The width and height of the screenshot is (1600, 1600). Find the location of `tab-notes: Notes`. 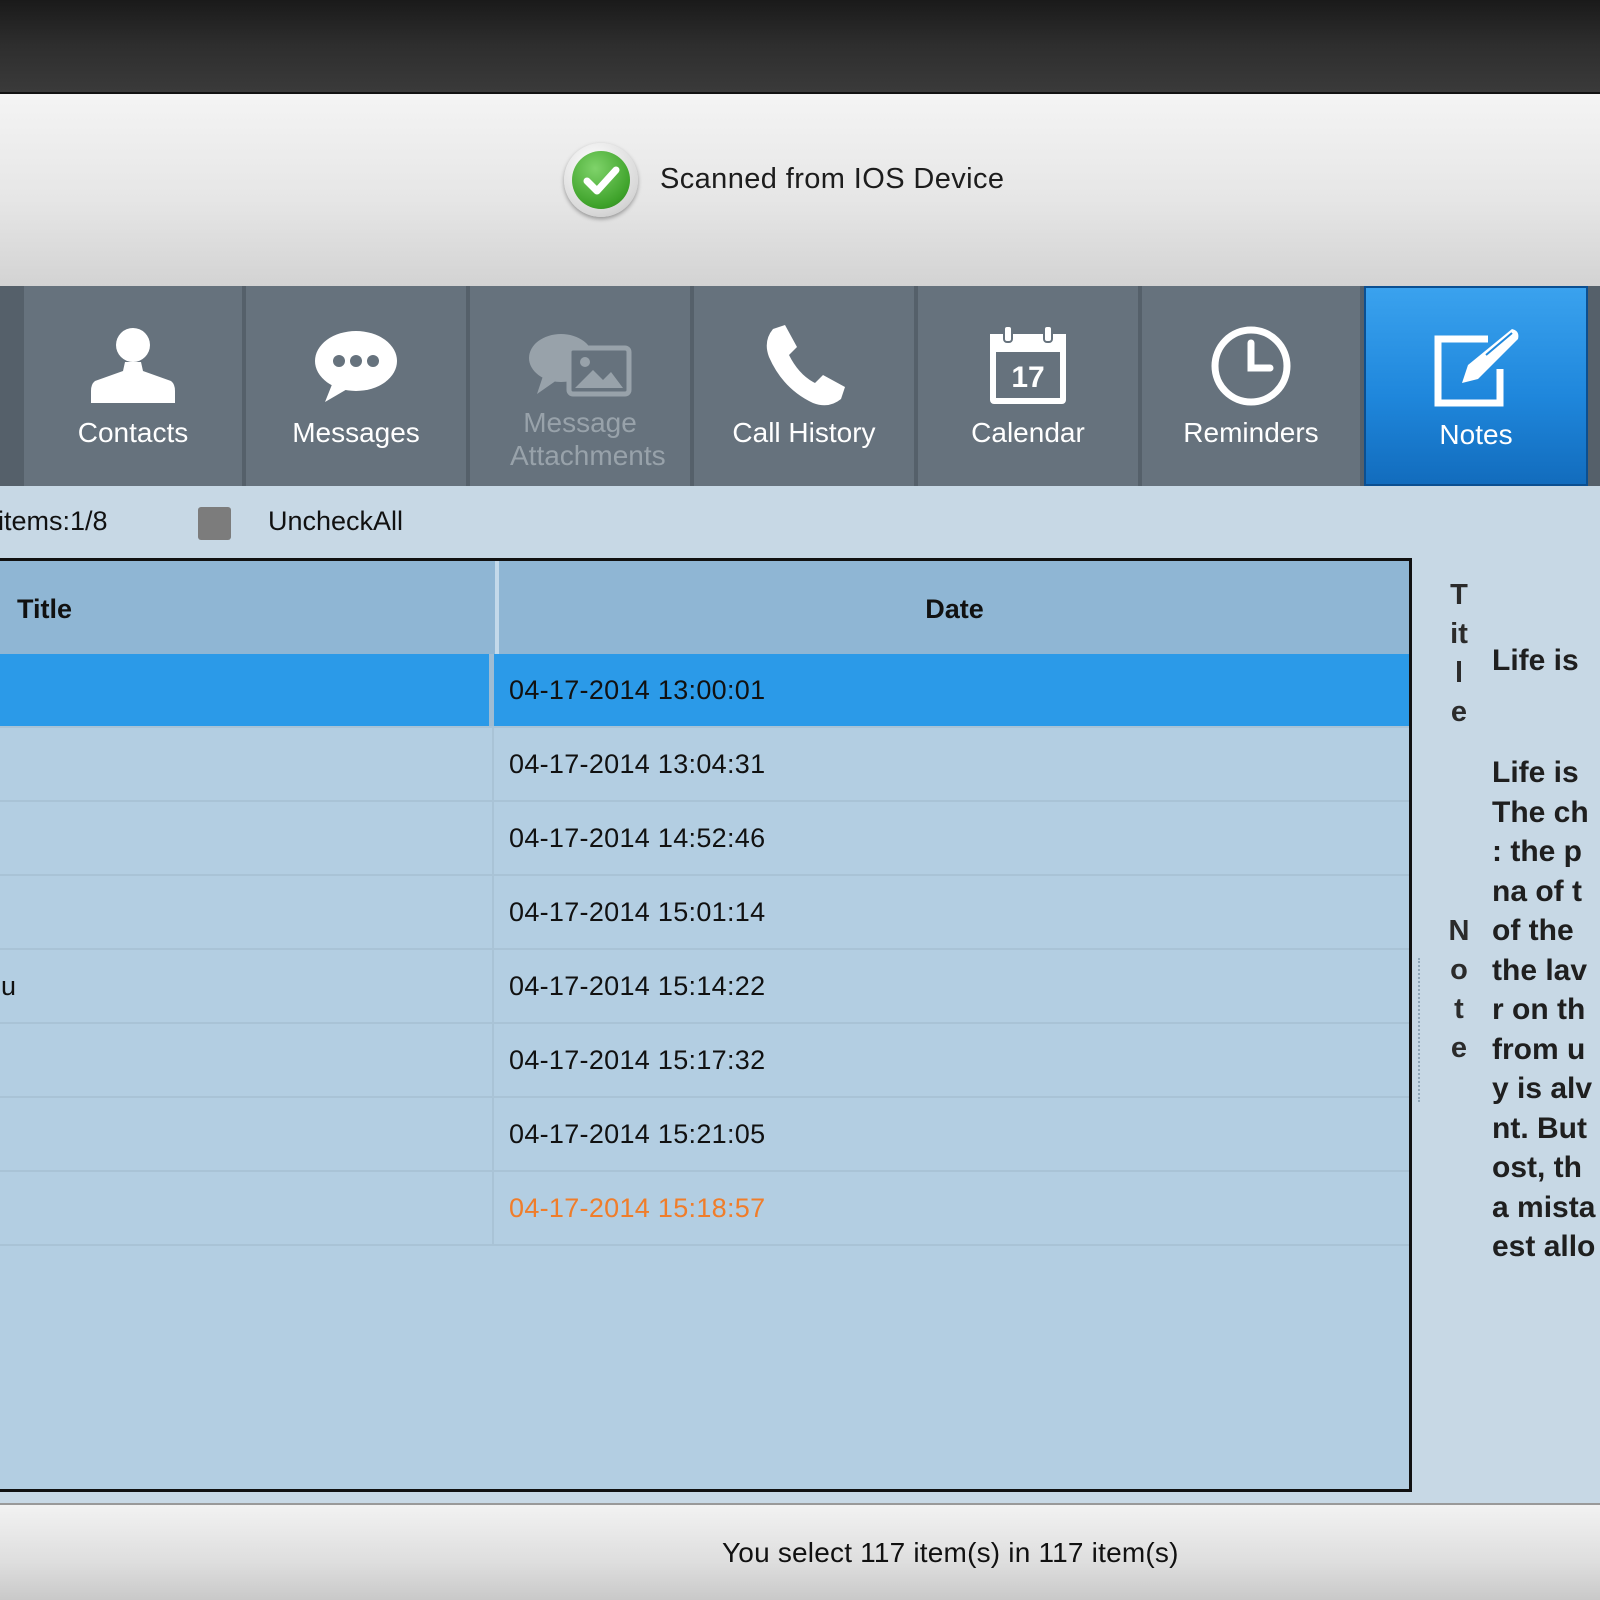

tab-notes: Notes is located at coordinates (1476, 386).